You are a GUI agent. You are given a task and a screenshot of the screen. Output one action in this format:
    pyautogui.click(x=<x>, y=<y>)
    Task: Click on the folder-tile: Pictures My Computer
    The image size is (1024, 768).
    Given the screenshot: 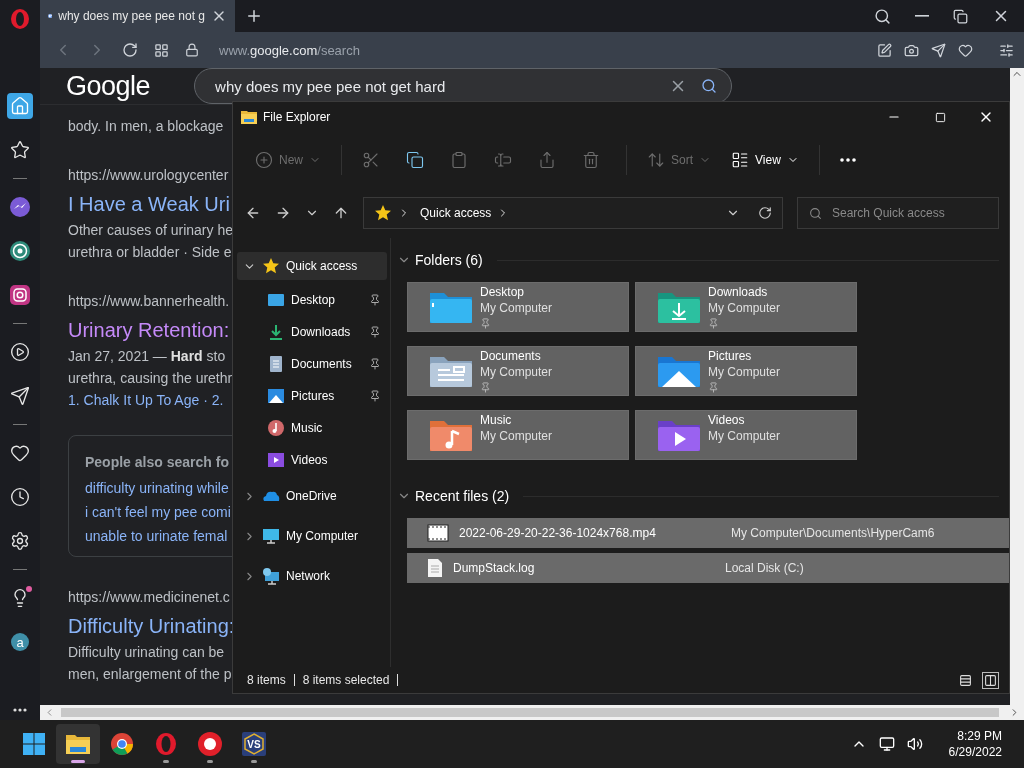 What is the action you would take?
    pyautogui.click(x=746, y=371)
    